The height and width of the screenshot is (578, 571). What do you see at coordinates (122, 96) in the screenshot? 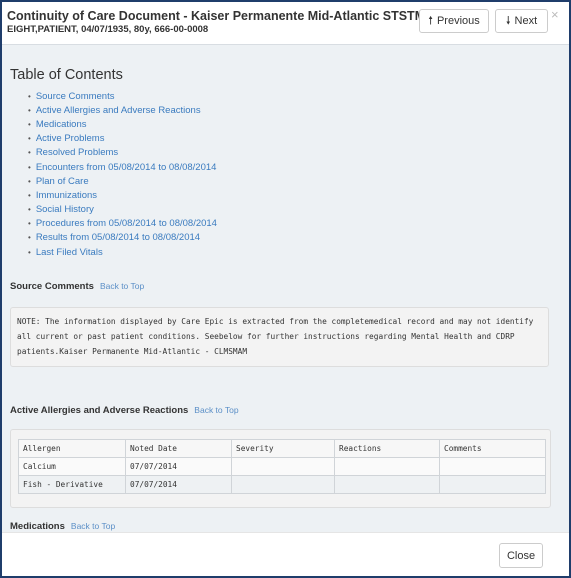
I see `toc-link: Source Comments` at bounding box center [122, 96].